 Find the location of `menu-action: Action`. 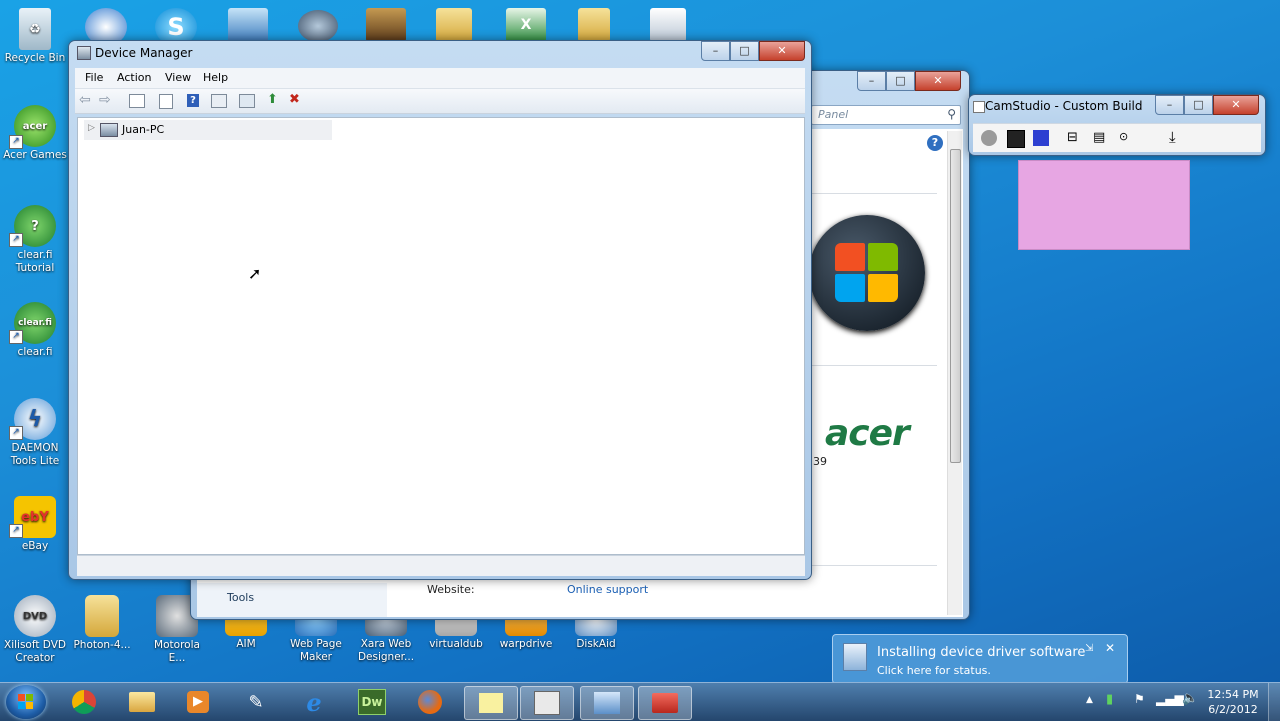

menu-action: Action is located at coordinates (134, 77).